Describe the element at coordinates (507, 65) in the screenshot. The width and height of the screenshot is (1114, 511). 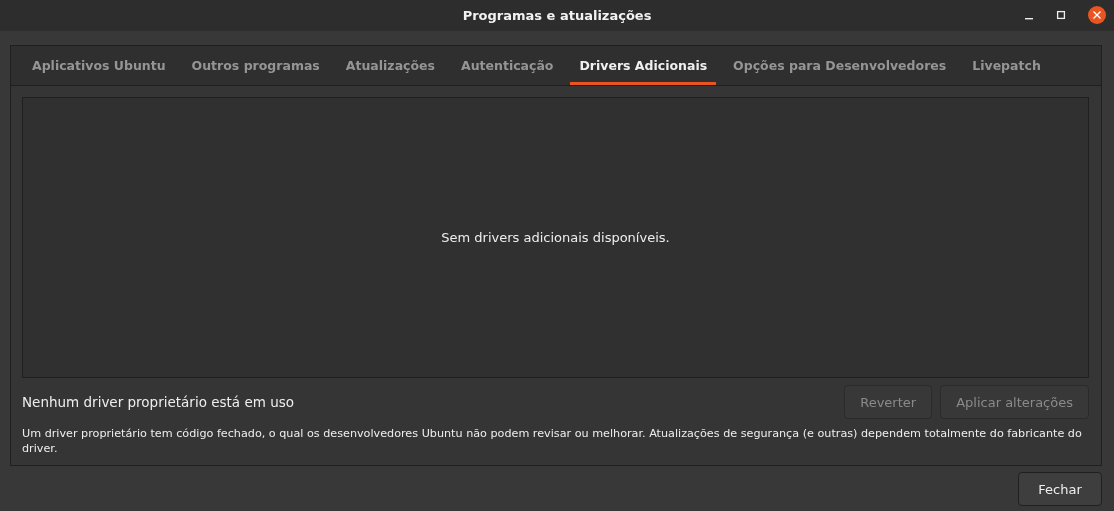
I see `tab: Autenticação` at that location.